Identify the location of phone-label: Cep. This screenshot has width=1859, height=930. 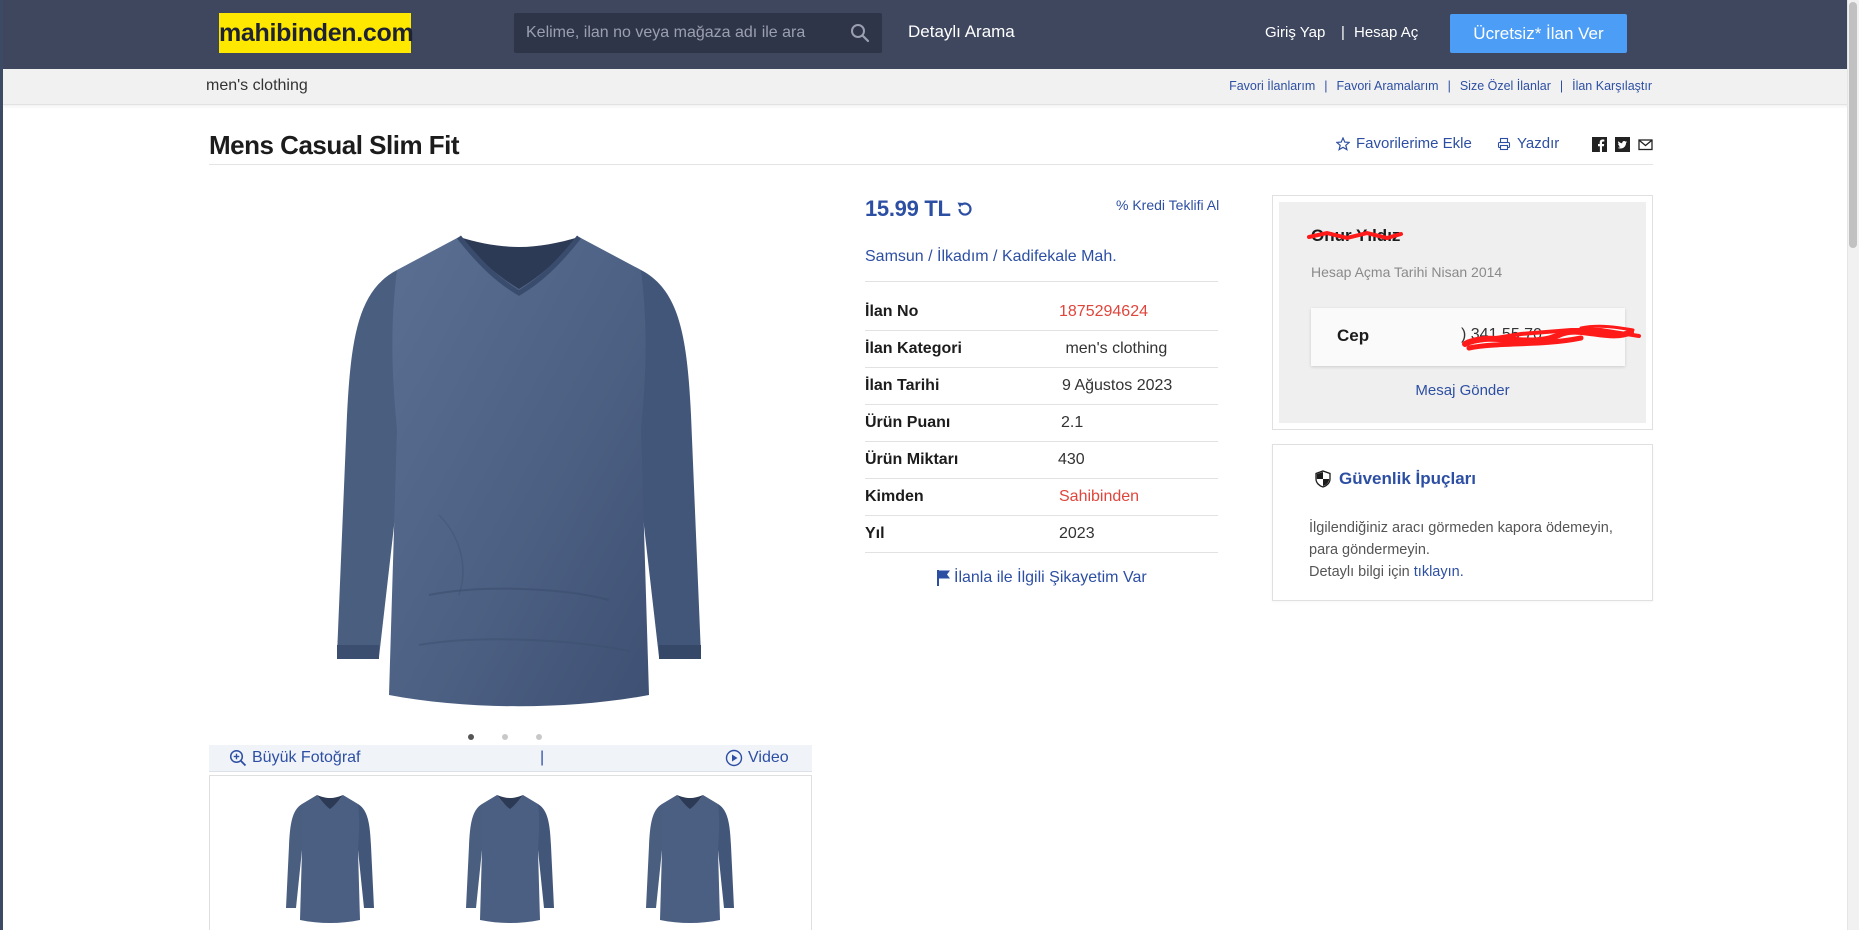
(1353, 335).